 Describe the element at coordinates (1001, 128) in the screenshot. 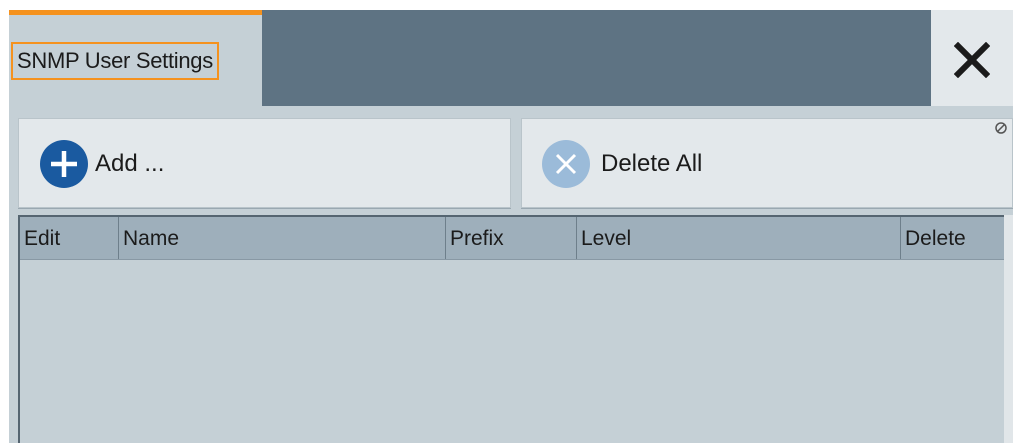

I see `disabled-icon` at that location.